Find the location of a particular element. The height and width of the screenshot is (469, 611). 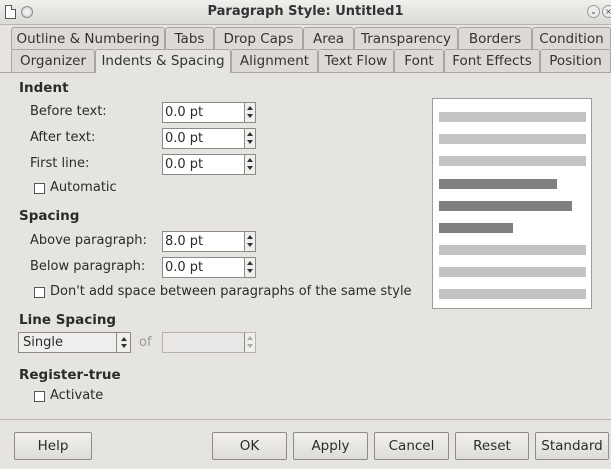

title-bar: Paragraph Style: Untitled1 ⌄ × is located at coordinates (305, 12).